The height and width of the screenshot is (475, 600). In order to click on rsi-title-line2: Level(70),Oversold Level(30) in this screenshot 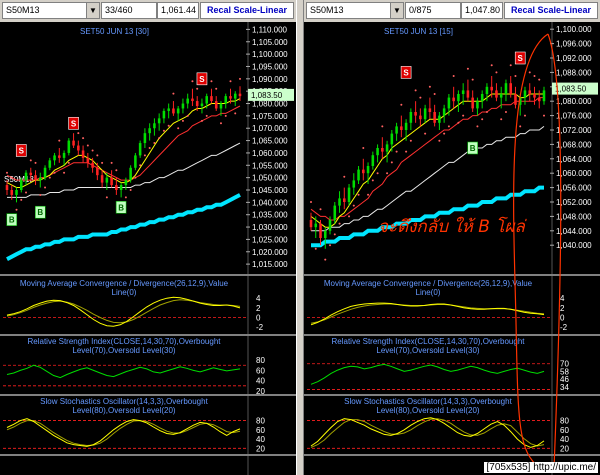, I will do `click(427, 350)`.